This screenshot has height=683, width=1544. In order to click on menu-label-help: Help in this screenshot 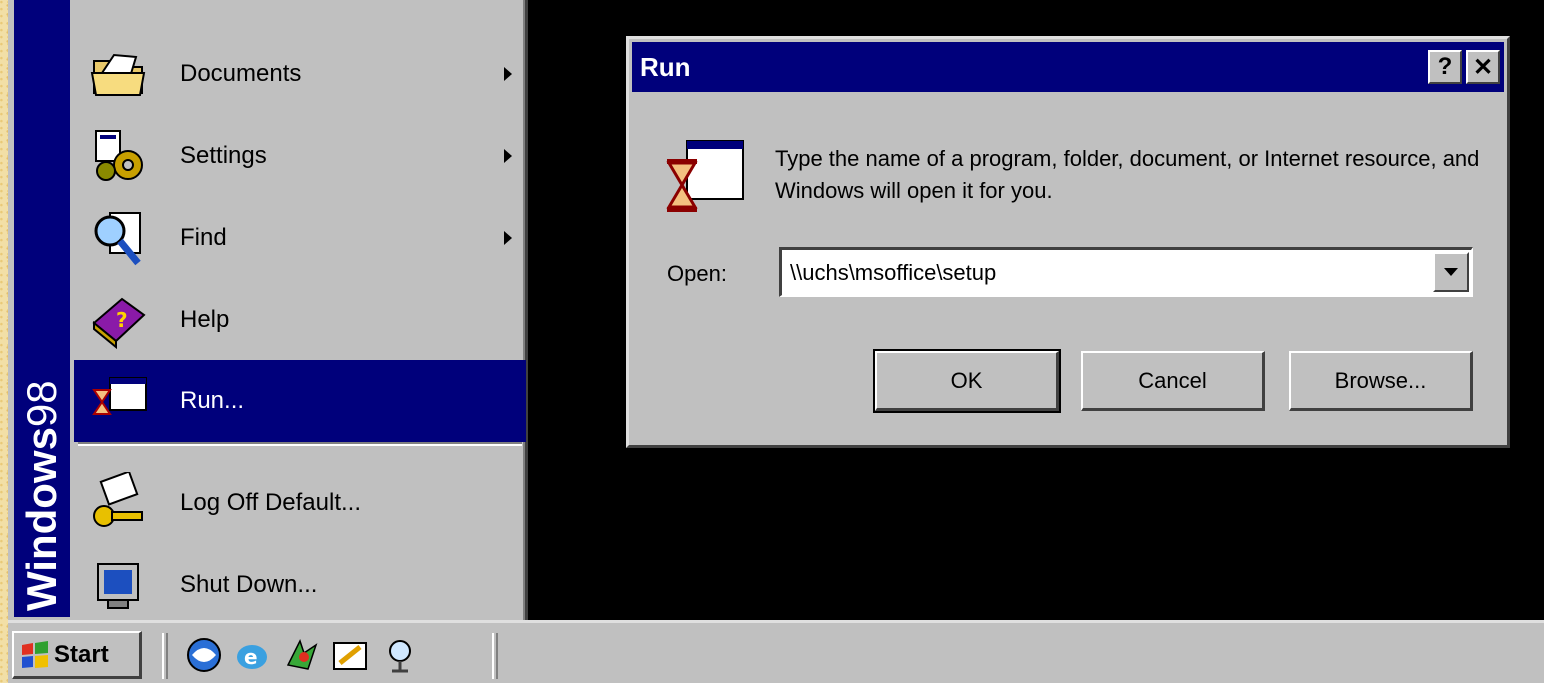, I will do `click(205, 319)`.